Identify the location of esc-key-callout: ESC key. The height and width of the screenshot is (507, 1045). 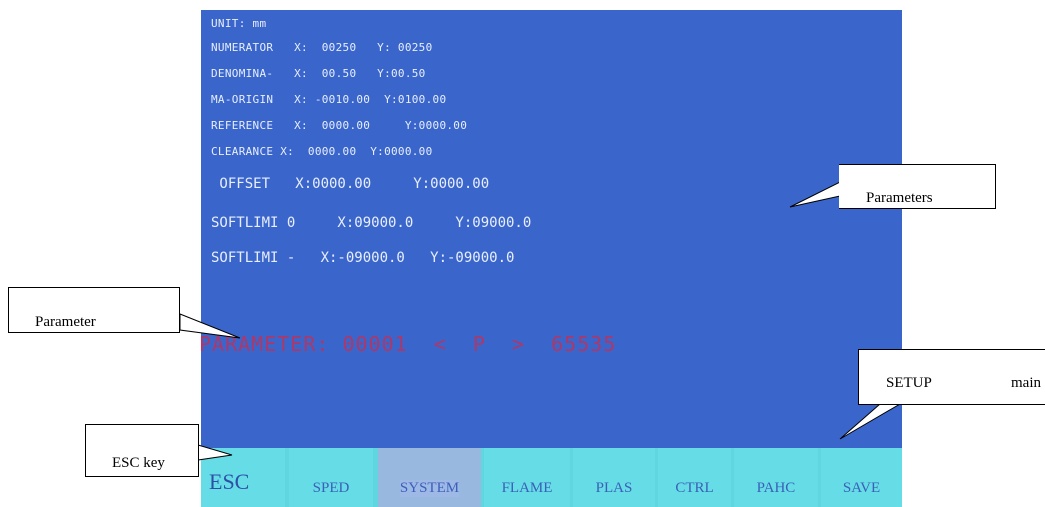
(142, 450).